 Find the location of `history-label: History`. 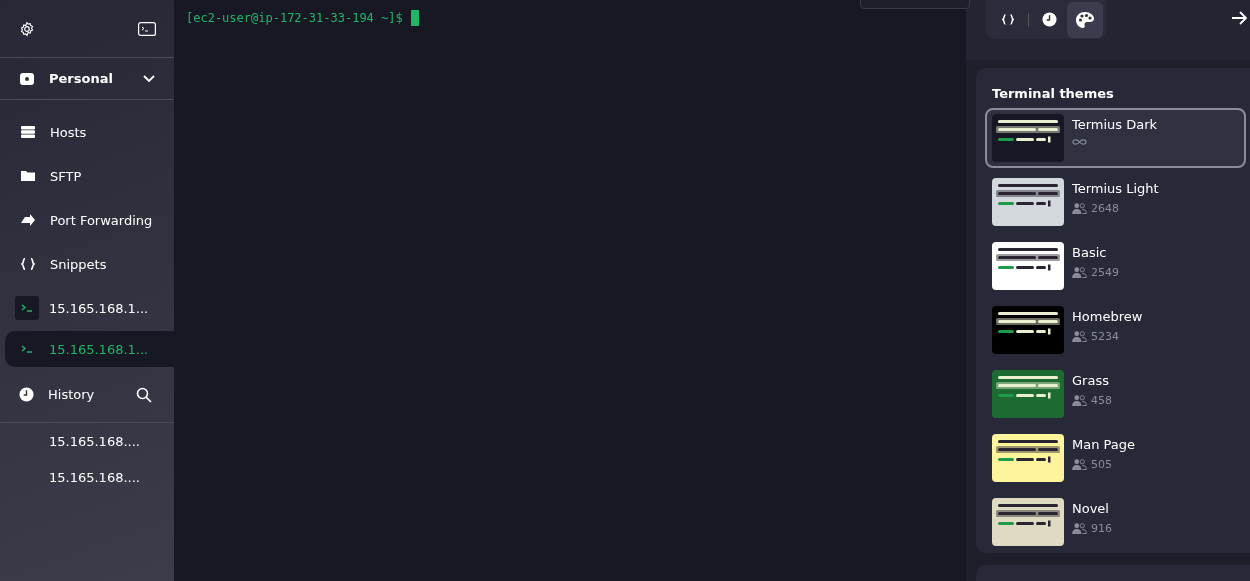

history-label: History is located at coordinates (85, 394).